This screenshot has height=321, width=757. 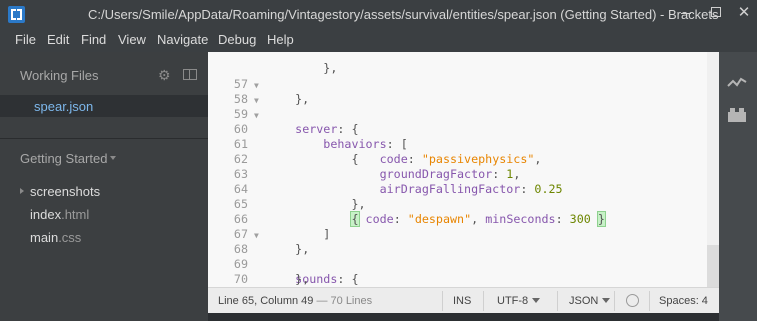 I want to click on tree-file-main: main.css, so click(x=55, y=237).